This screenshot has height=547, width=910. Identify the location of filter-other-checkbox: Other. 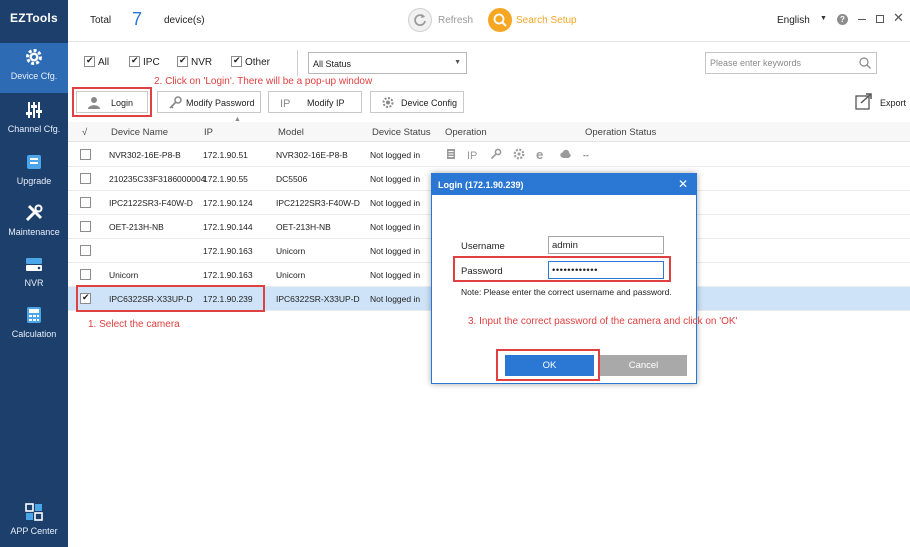
(253, 62).